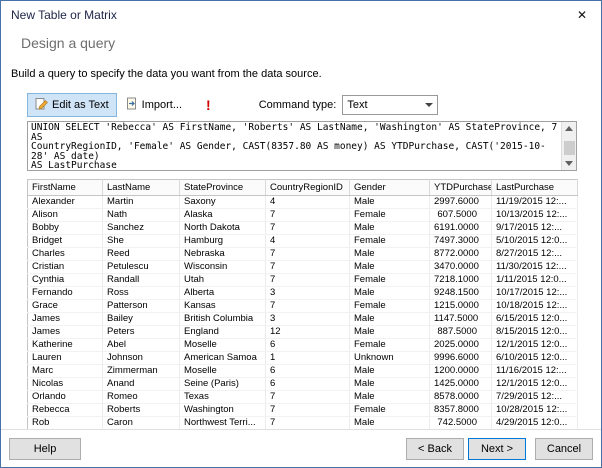  I want to click on column-header-ytdpurchase: YTDPurchase, so click(460, 187).